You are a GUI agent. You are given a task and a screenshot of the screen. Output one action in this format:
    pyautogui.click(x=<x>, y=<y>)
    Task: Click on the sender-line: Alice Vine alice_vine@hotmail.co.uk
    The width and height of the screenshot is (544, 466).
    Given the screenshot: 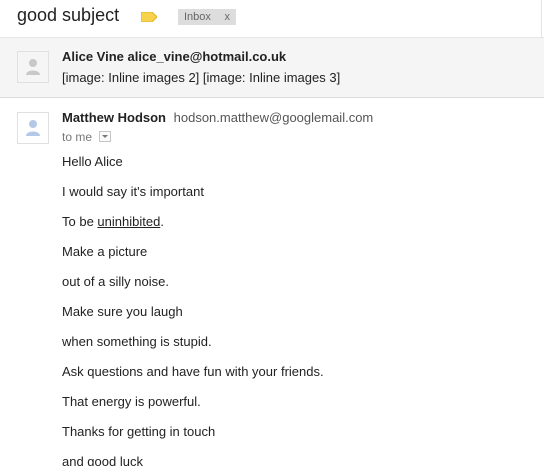 What is the action you would take?
    pyautogui.click(x=174, y=56)
    